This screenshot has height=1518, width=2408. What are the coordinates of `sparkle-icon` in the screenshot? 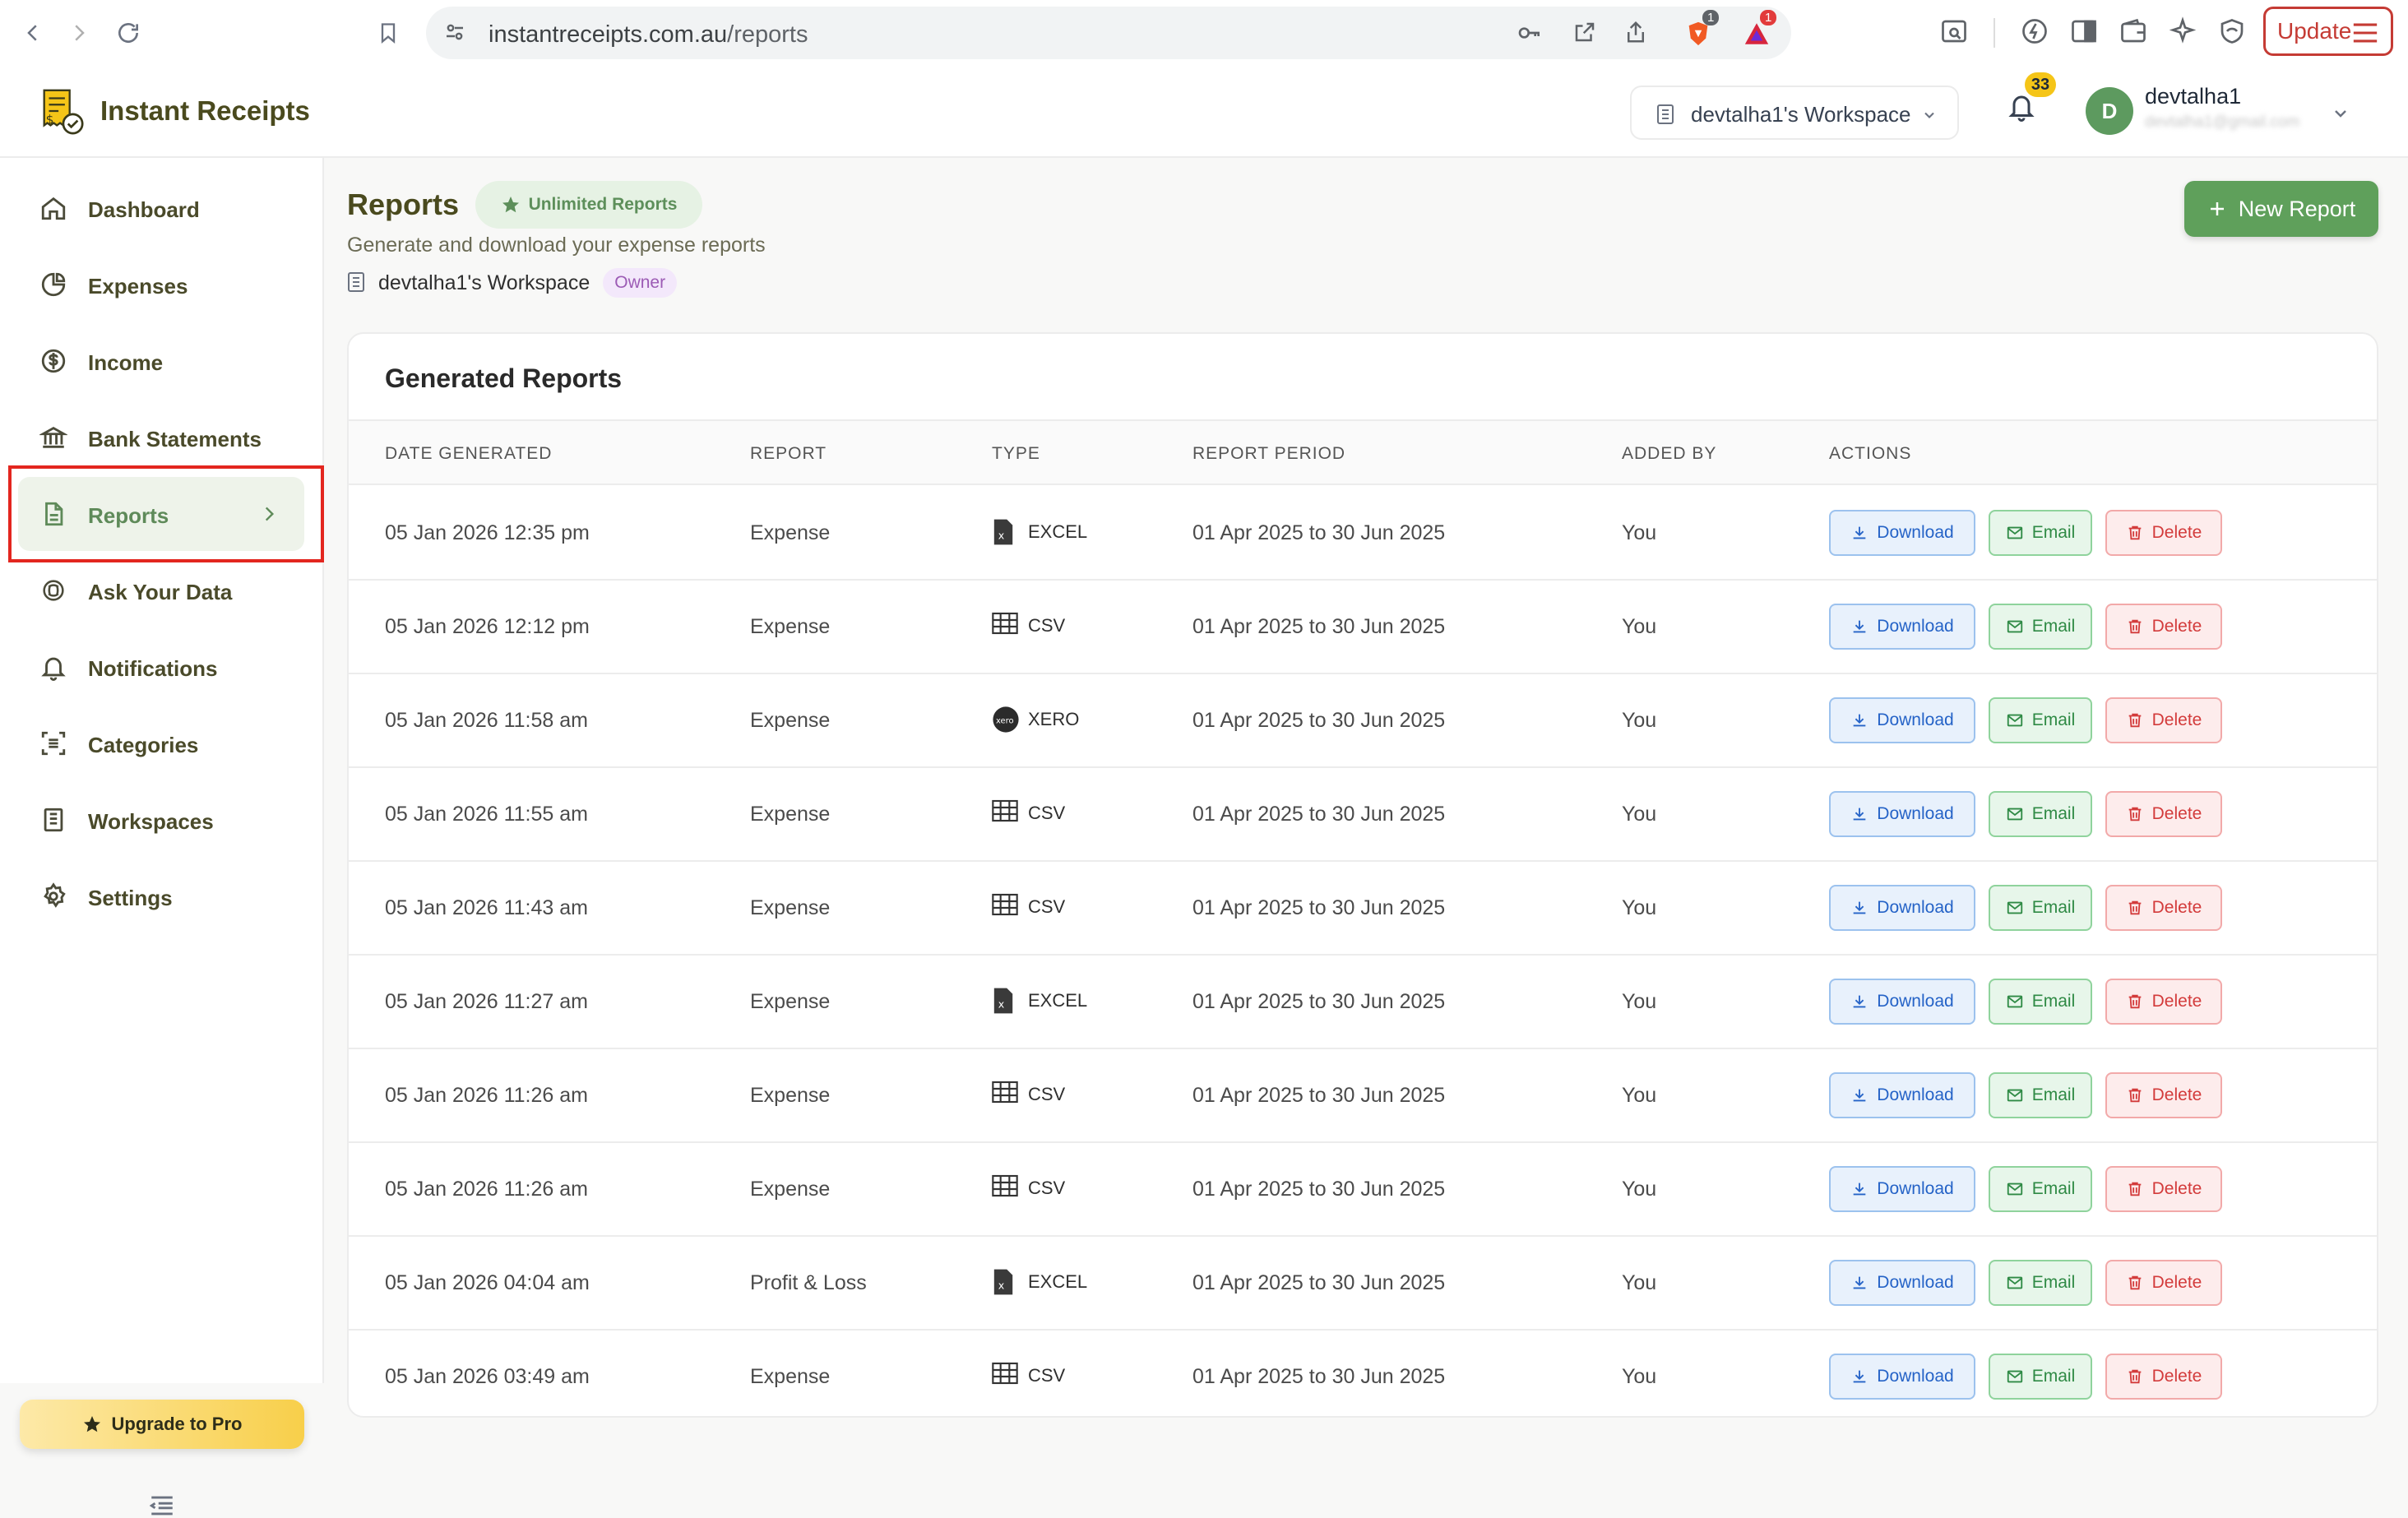 It's located at (2183, 32).